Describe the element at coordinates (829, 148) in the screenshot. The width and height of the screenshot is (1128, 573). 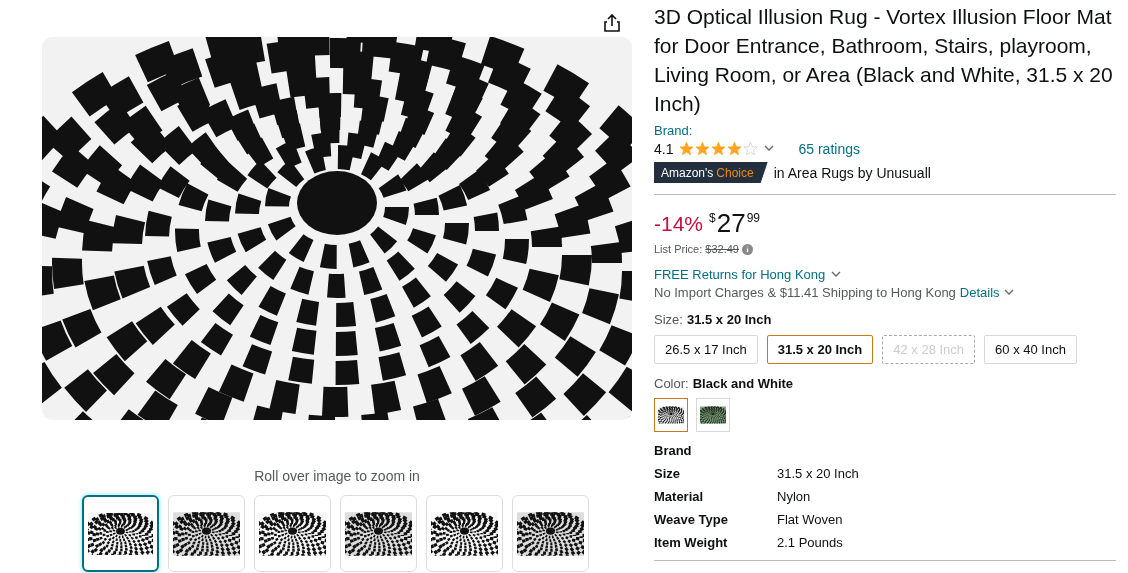
I see `ratings-link: 65 ratings` at that location.